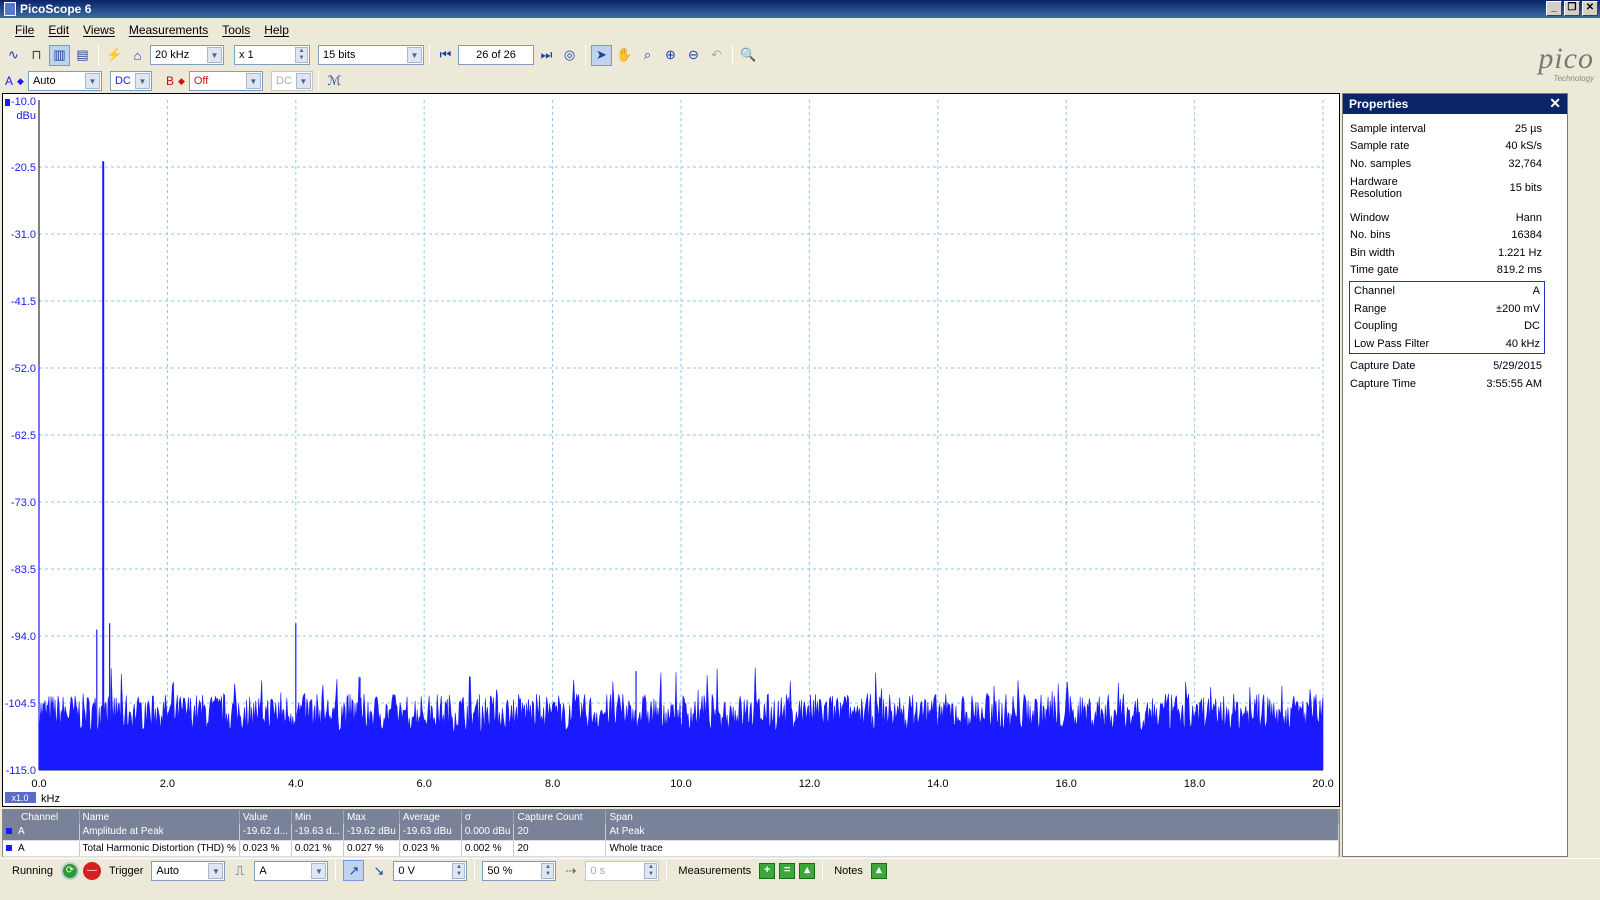  I want to click on title-bar: PicoScope 6 _ ❐ ✕, so click(800, 9).